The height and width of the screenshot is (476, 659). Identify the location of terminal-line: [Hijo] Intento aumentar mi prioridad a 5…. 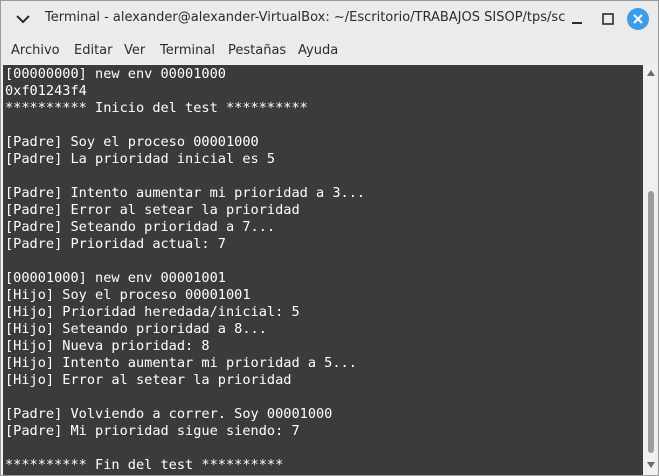
(181, 363).